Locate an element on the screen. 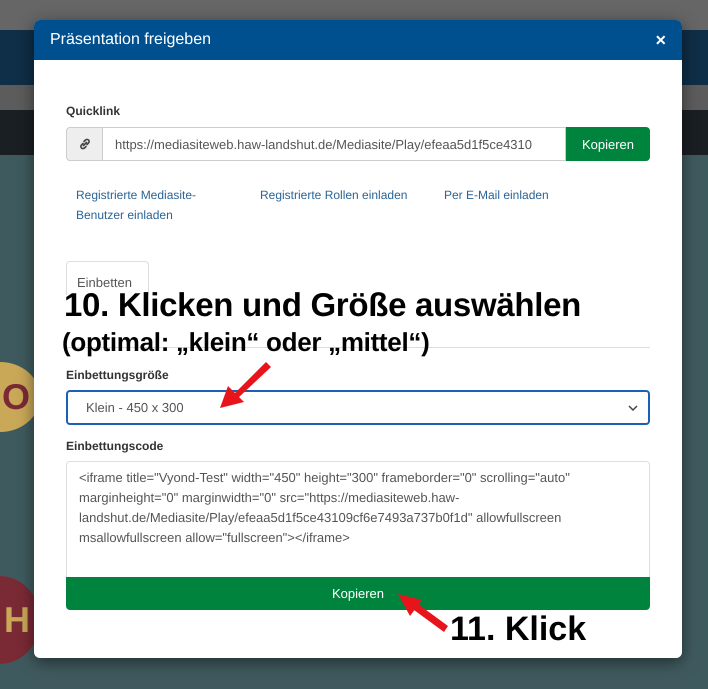 The height and width of the screenshot is (689, 708). invite-link: Per E-Mail einladen is located at coordinates (519, 205).